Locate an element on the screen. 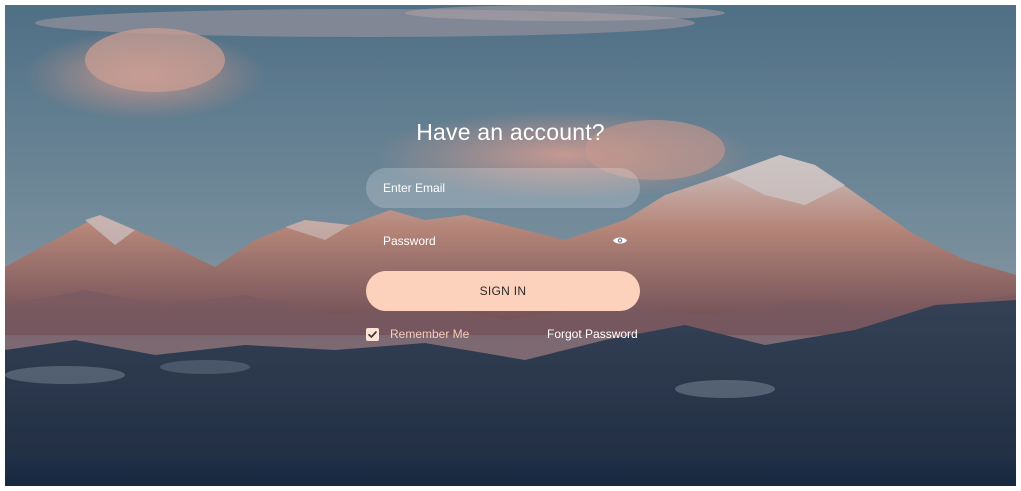 This screenshot has height=491, width=1021. password-field: Password is located at coordinates (503, 241).